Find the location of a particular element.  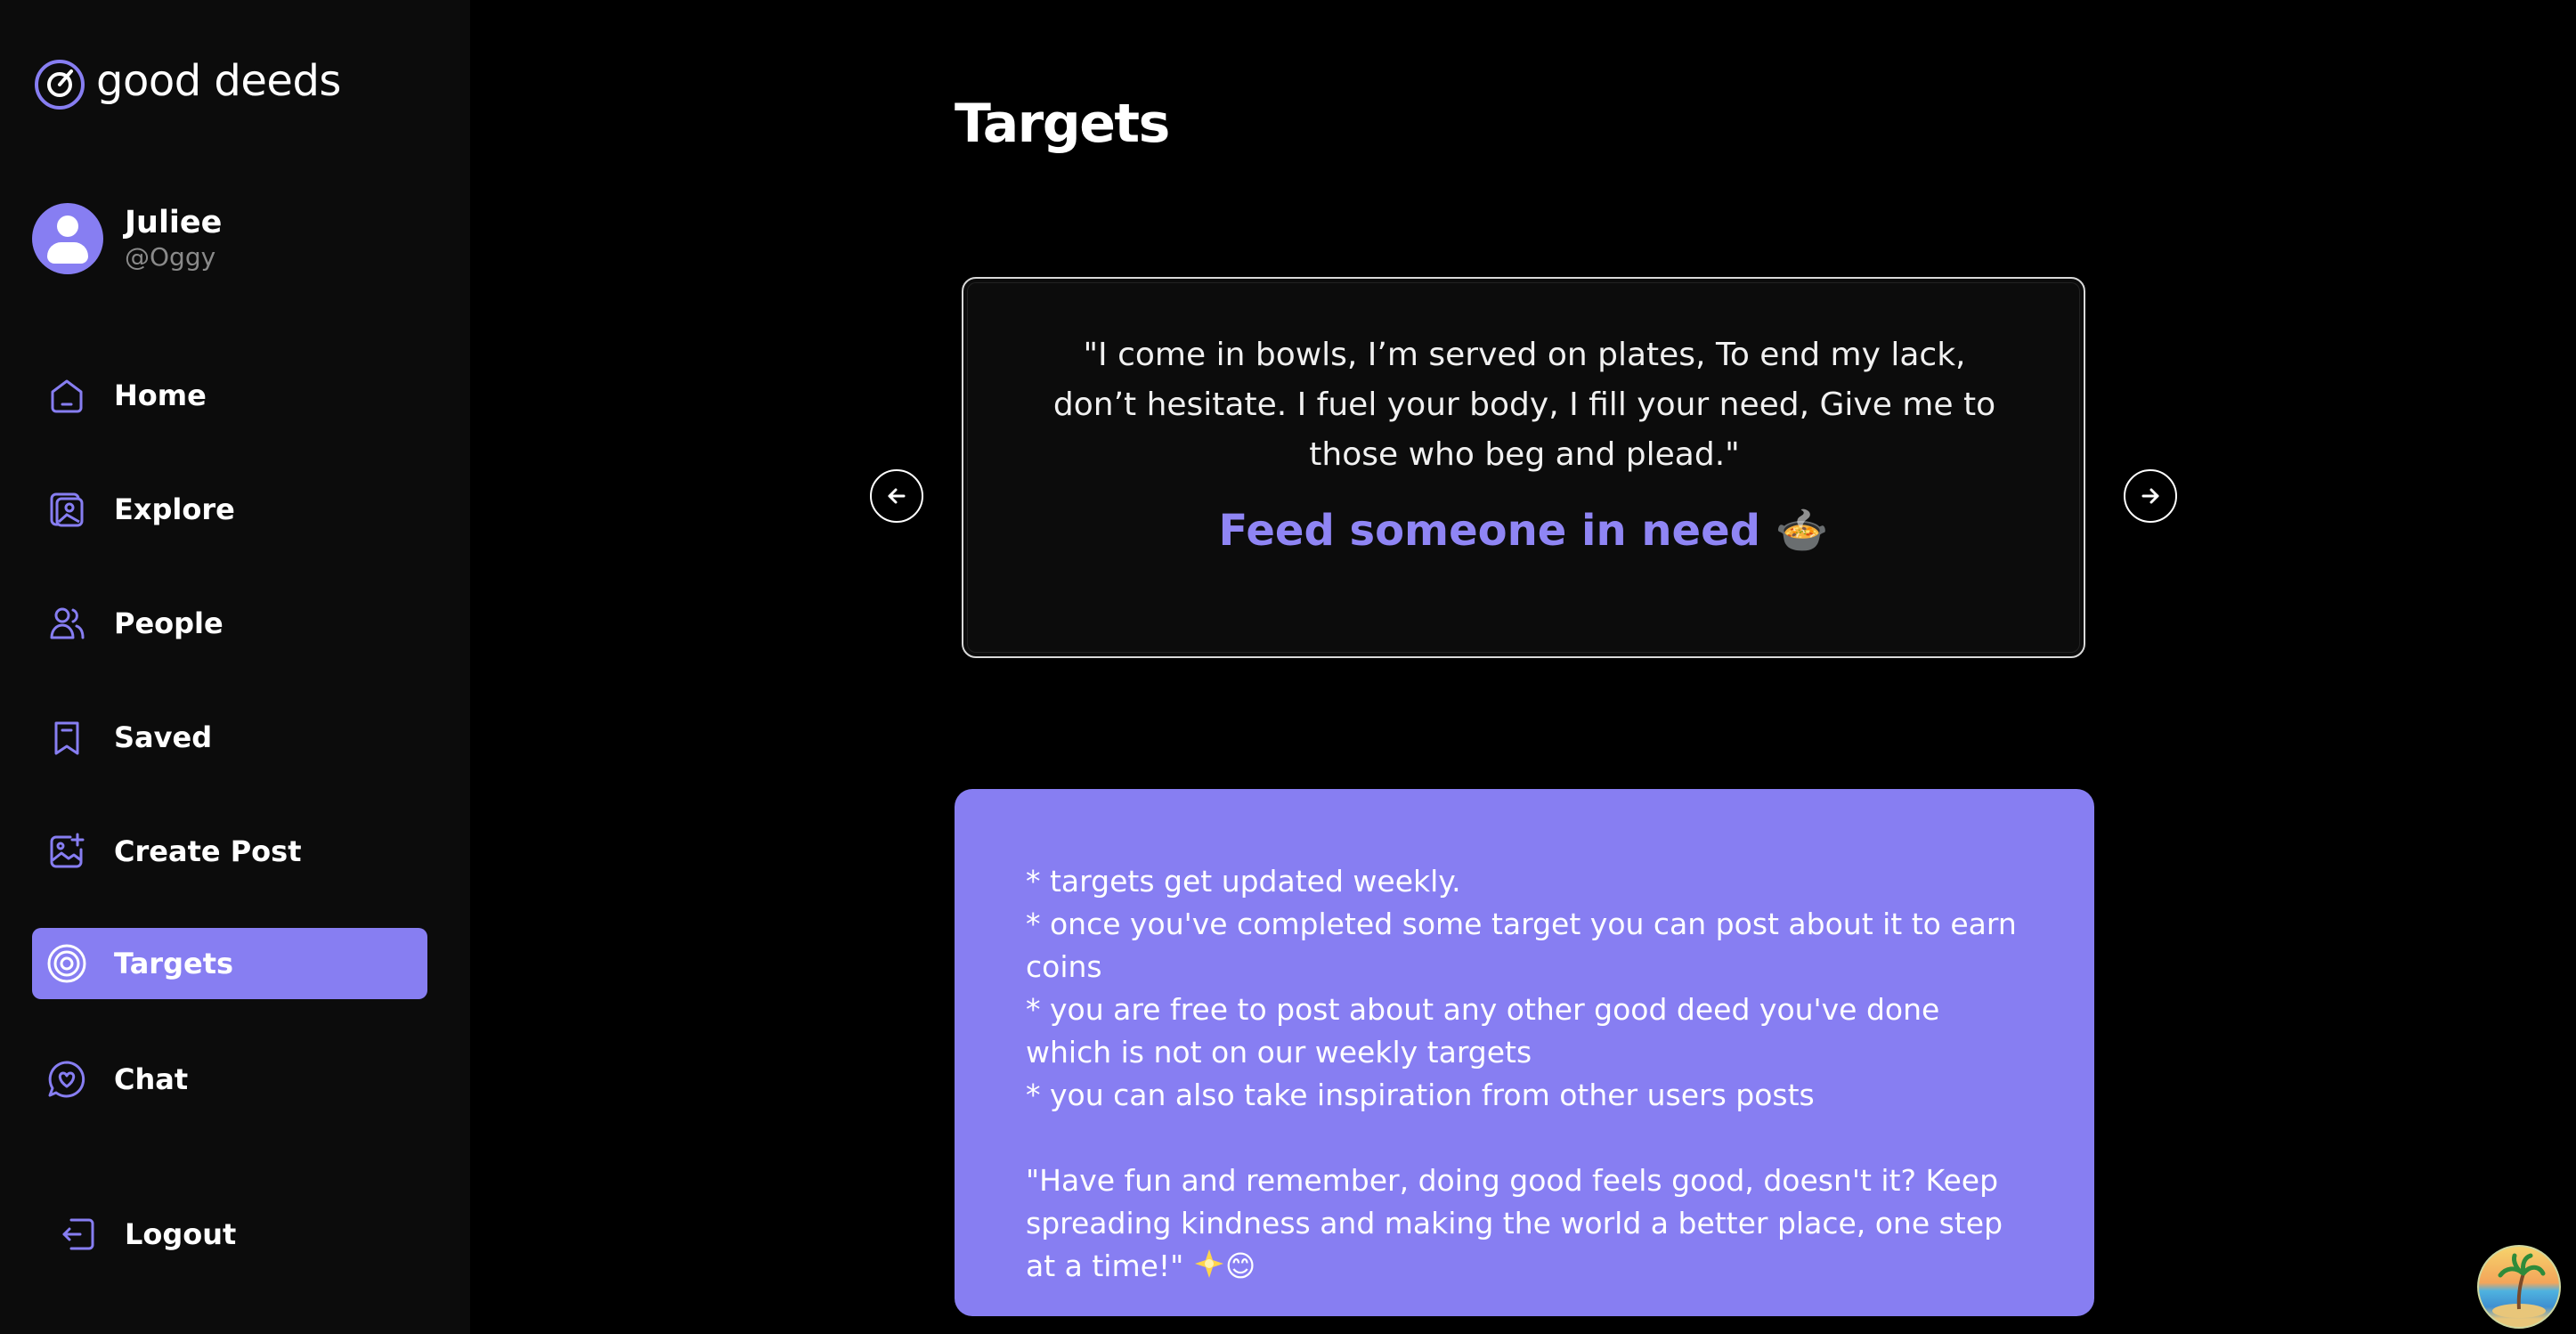

sidebar-item-label: Explore is located at coordinates (174, 509).